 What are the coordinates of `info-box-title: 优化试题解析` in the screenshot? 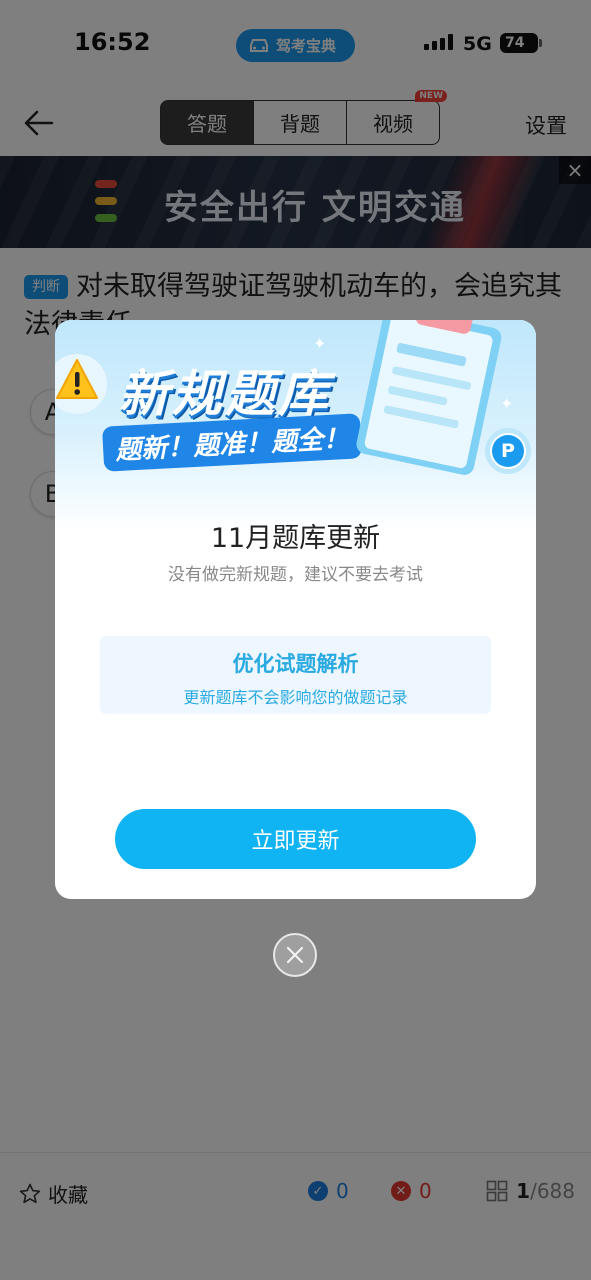 It's located at (295, 664).